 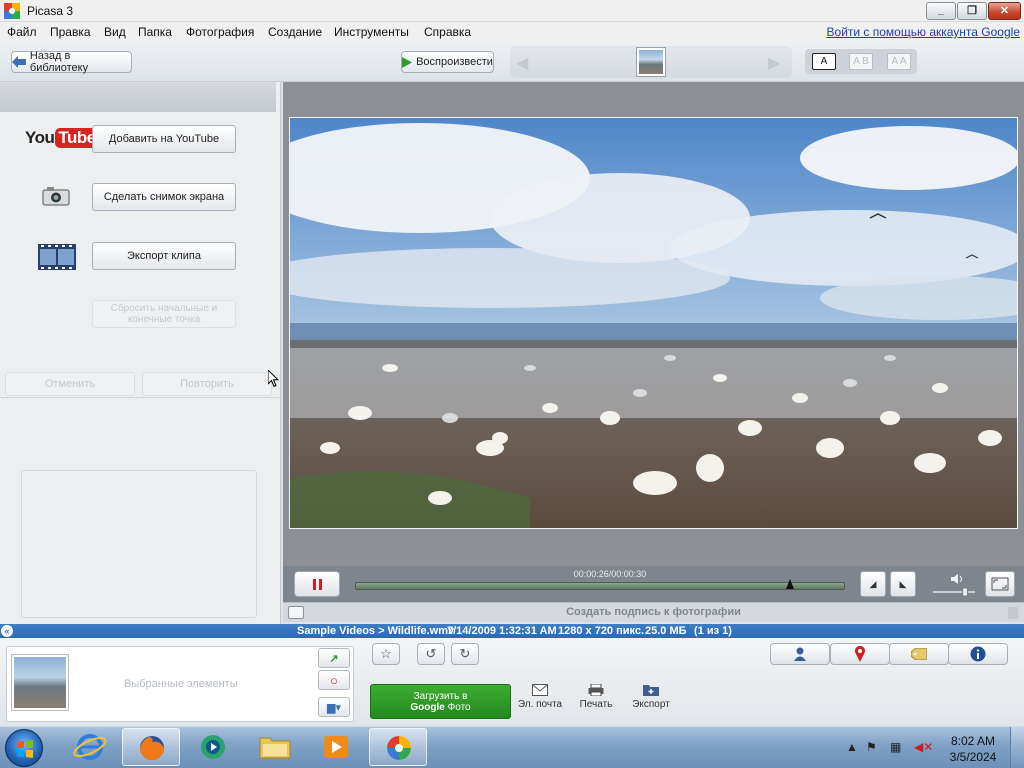 What do you see at coordinates (207, 384) in the screenshot?
I see `redo-button: Повторить` at bounding box center [207, 384].